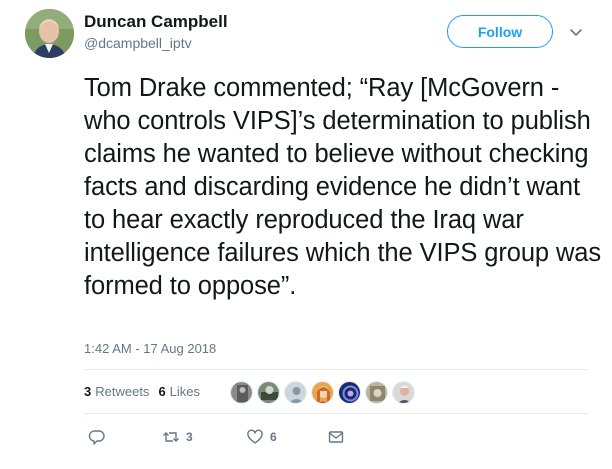 The width and height of the screenshot is (612, 469). What do you see at coordinates (156, 43) in the screenshot?
I see `author-handle: @dcampbell_iptv` at bounding box center [156, 43].